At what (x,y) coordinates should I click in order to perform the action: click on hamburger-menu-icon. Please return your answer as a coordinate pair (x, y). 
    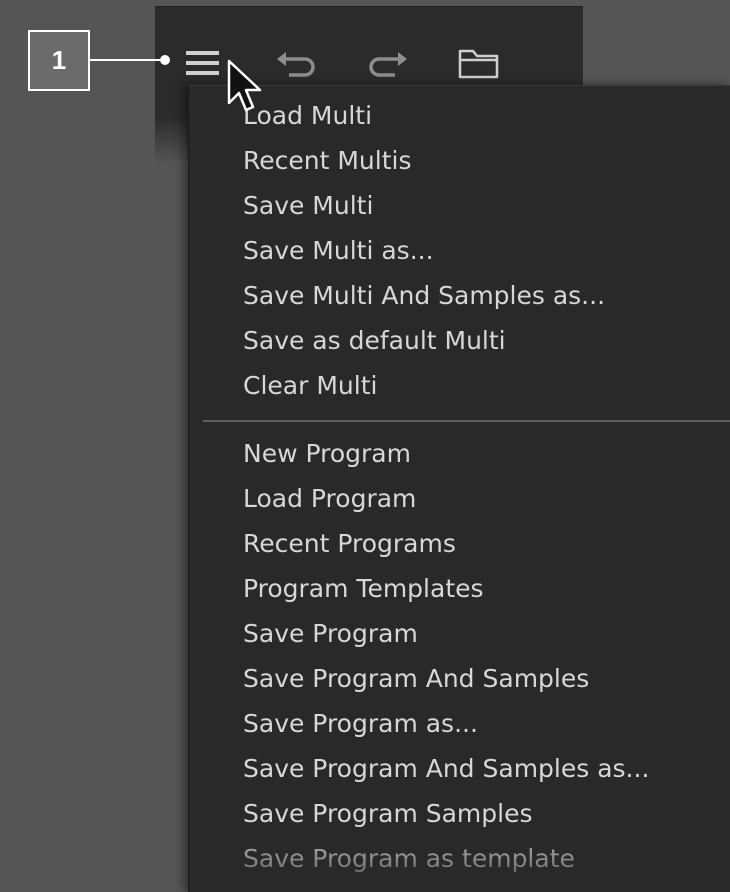
    Looking at the image, I should click on (203, 65).